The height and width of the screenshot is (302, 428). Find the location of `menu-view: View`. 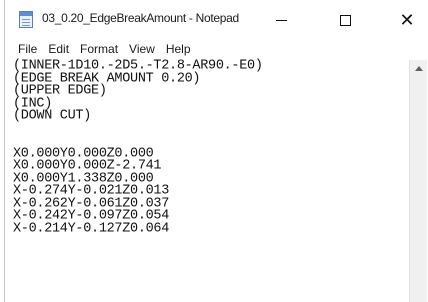

menu-view: View is located at coordinates (141, 49).